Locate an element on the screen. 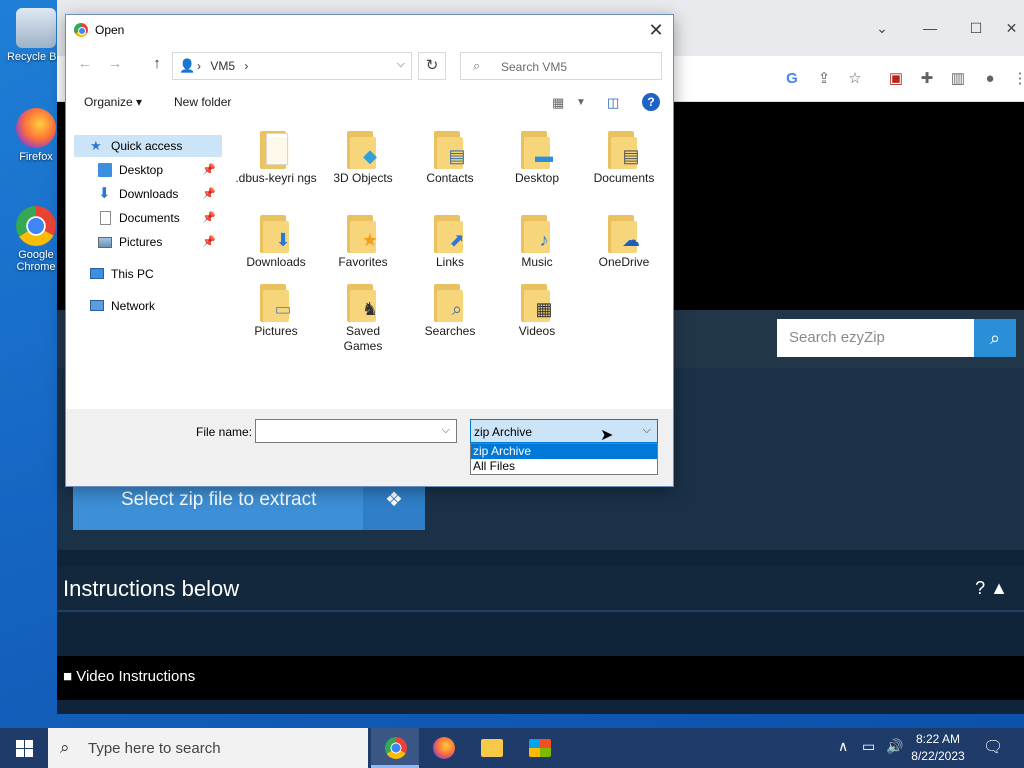  new-folder-button: New folder is located at coordinates (202, 102).